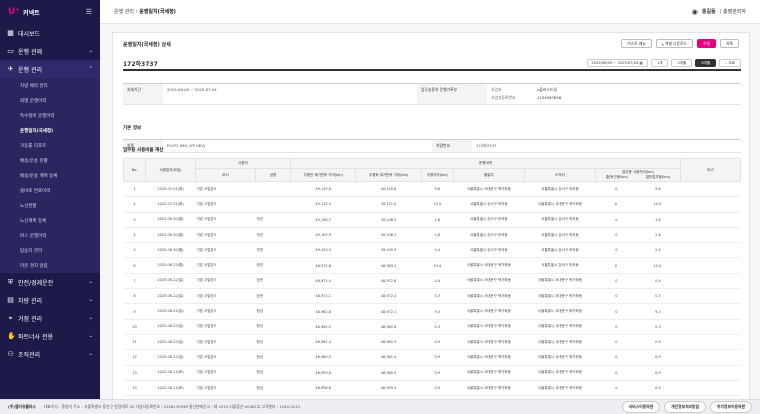 The height and width of the screenshot is (414, 760). Describe the element at coordinates (323, 250) in the screenshot. I see `cell-before: 49,103.5` at that location.